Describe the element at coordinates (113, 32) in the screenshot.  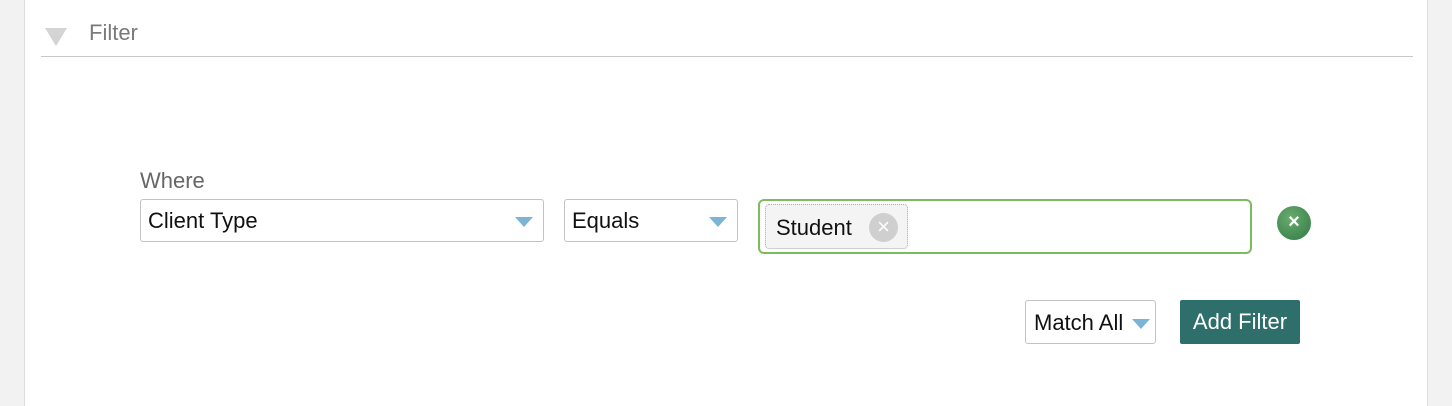
I see `filter-title: Filter` at that location.